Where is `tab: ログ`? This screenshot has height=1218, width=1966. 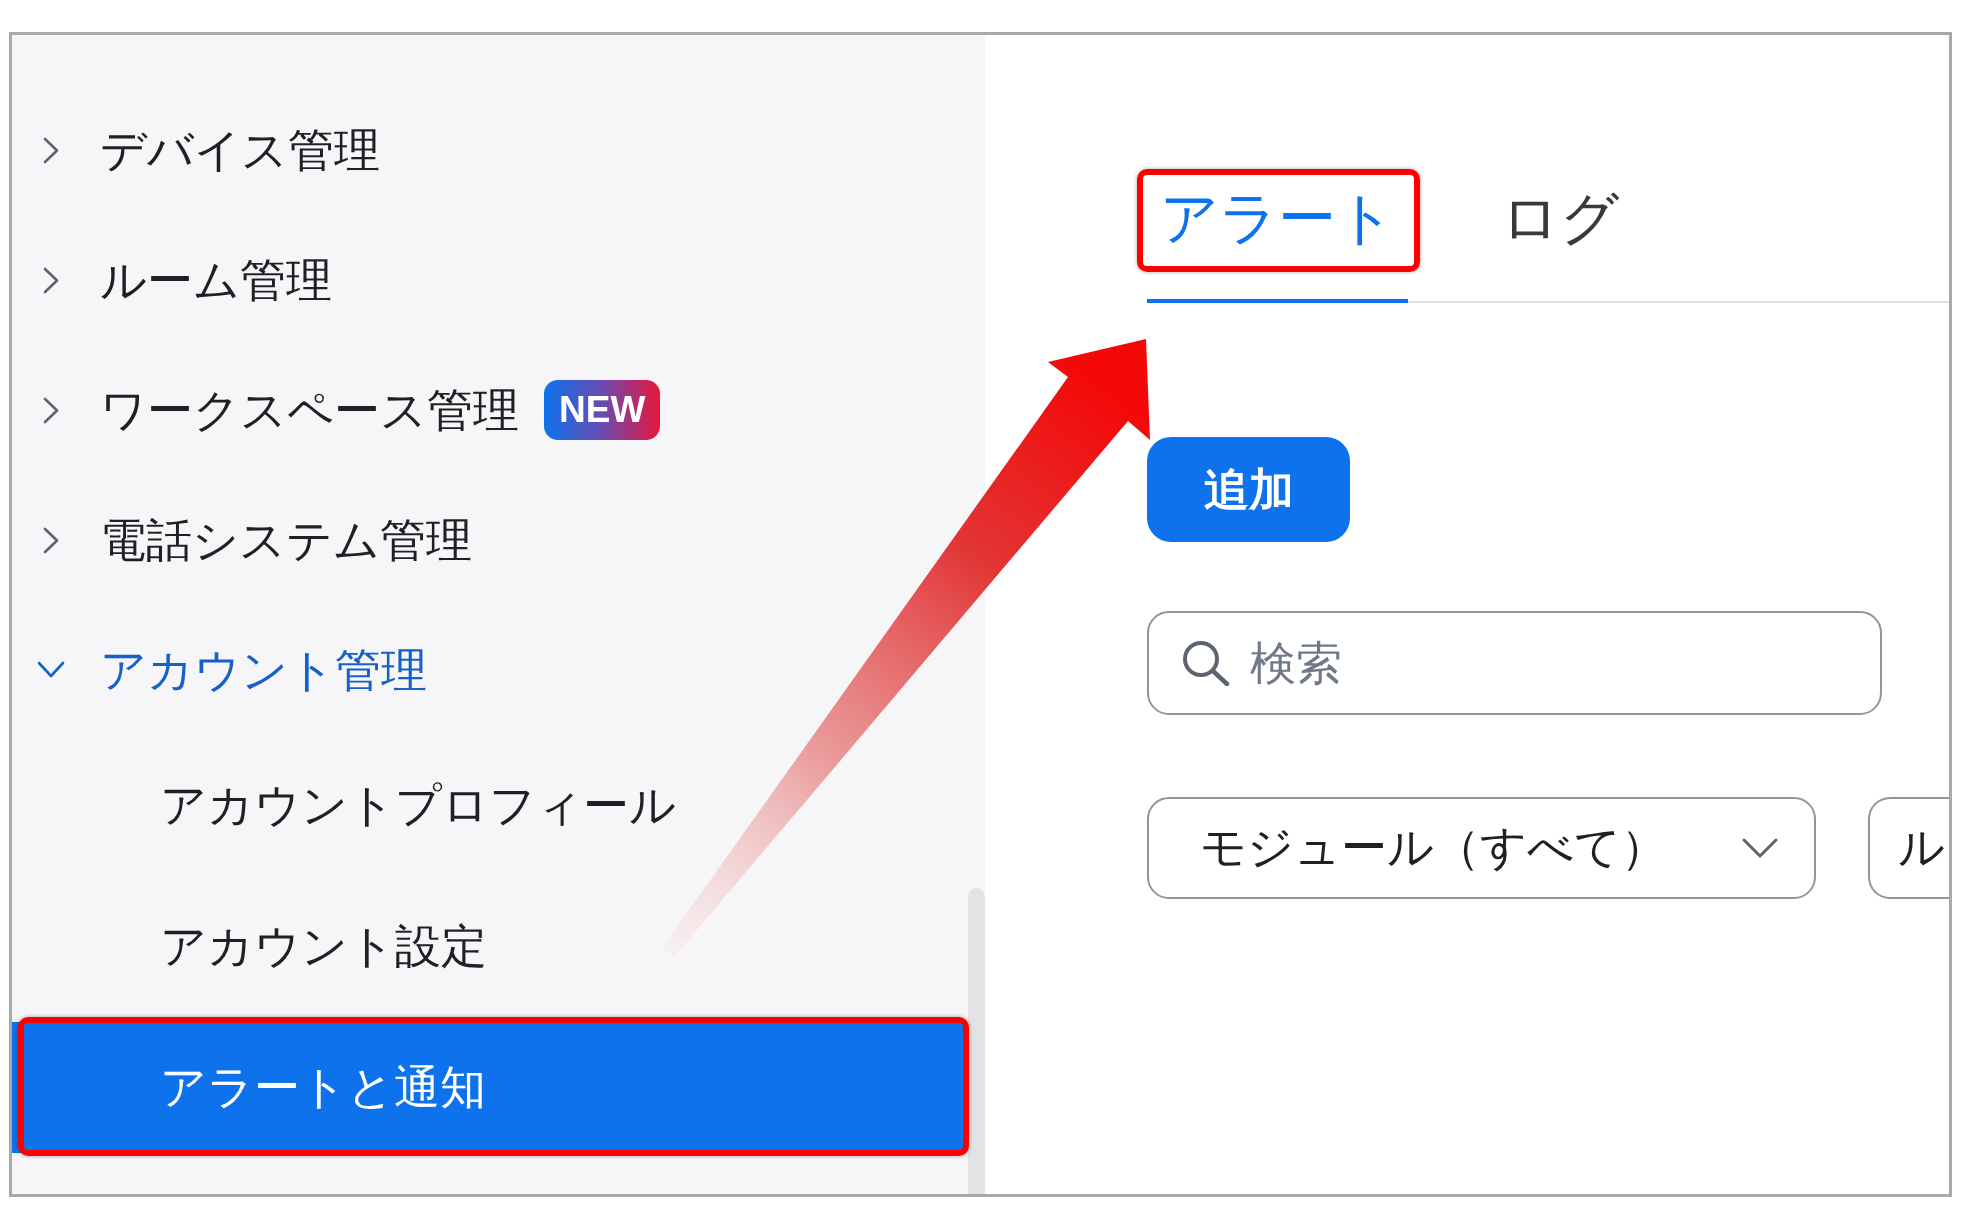
tab: ログ is located at coordinates (1560, 243).